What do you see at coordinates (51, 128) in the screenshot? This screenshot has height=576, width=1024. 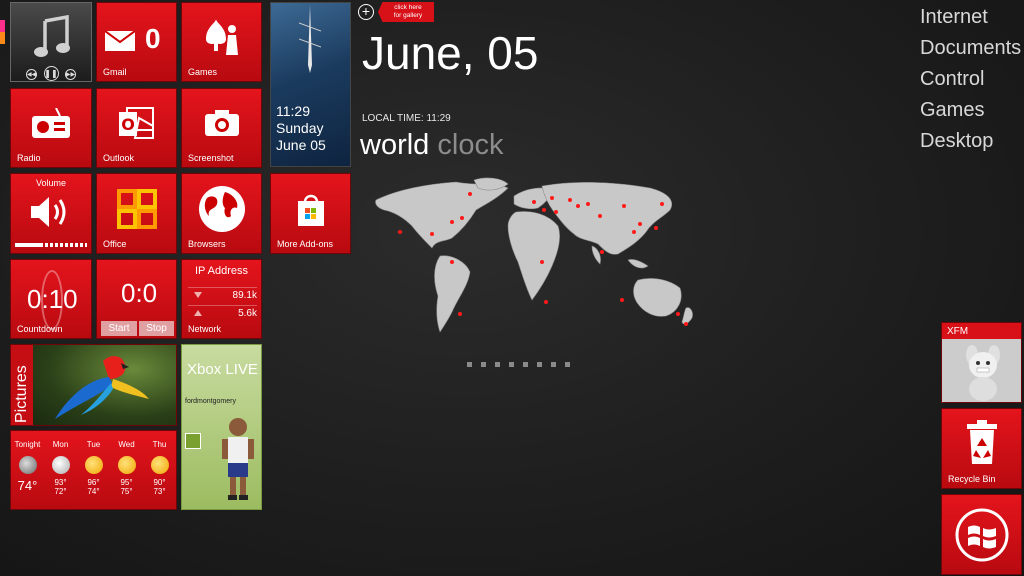 I see `radio-tile: Radio` at bounding box center [51, 128].